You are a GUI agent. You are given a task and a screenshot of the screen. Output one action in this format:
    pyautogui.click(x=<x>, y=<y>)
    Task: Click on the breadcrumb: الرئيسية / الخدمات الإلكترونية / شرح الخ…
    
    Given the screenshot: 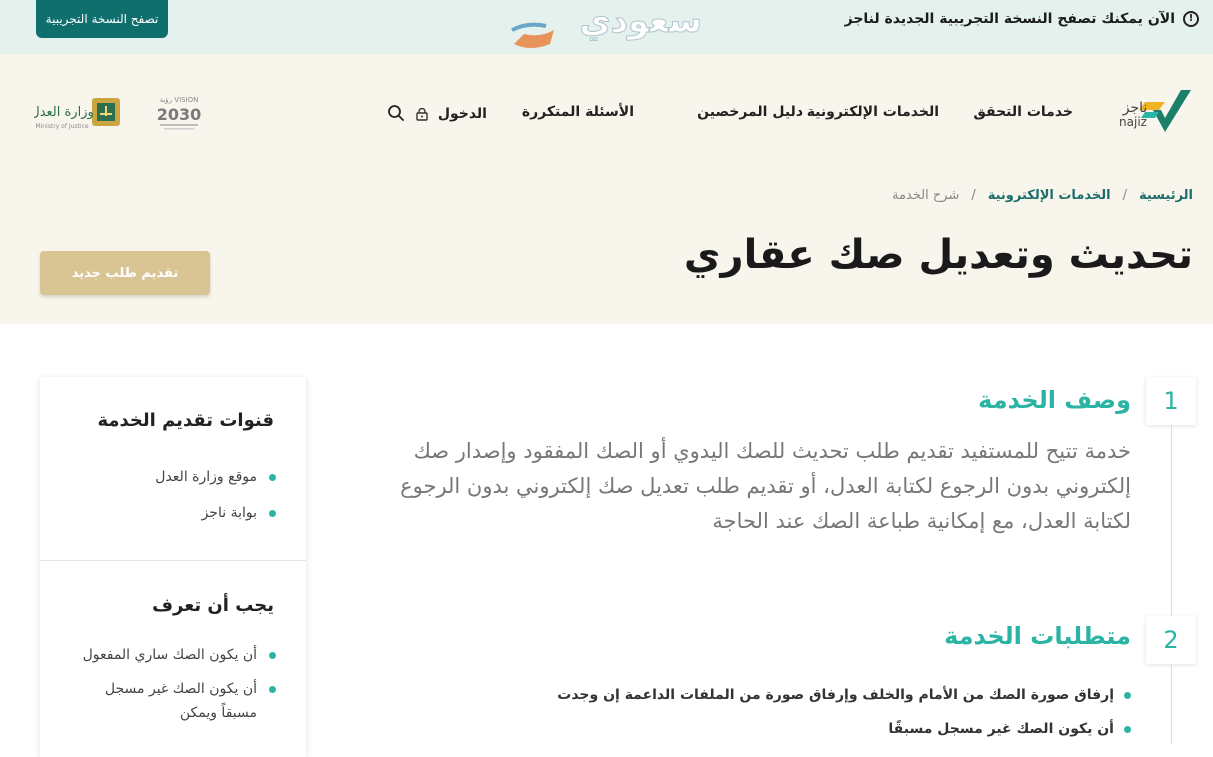 What is the action you would take?
    pyautogui.click(x=1042, y=195)
    